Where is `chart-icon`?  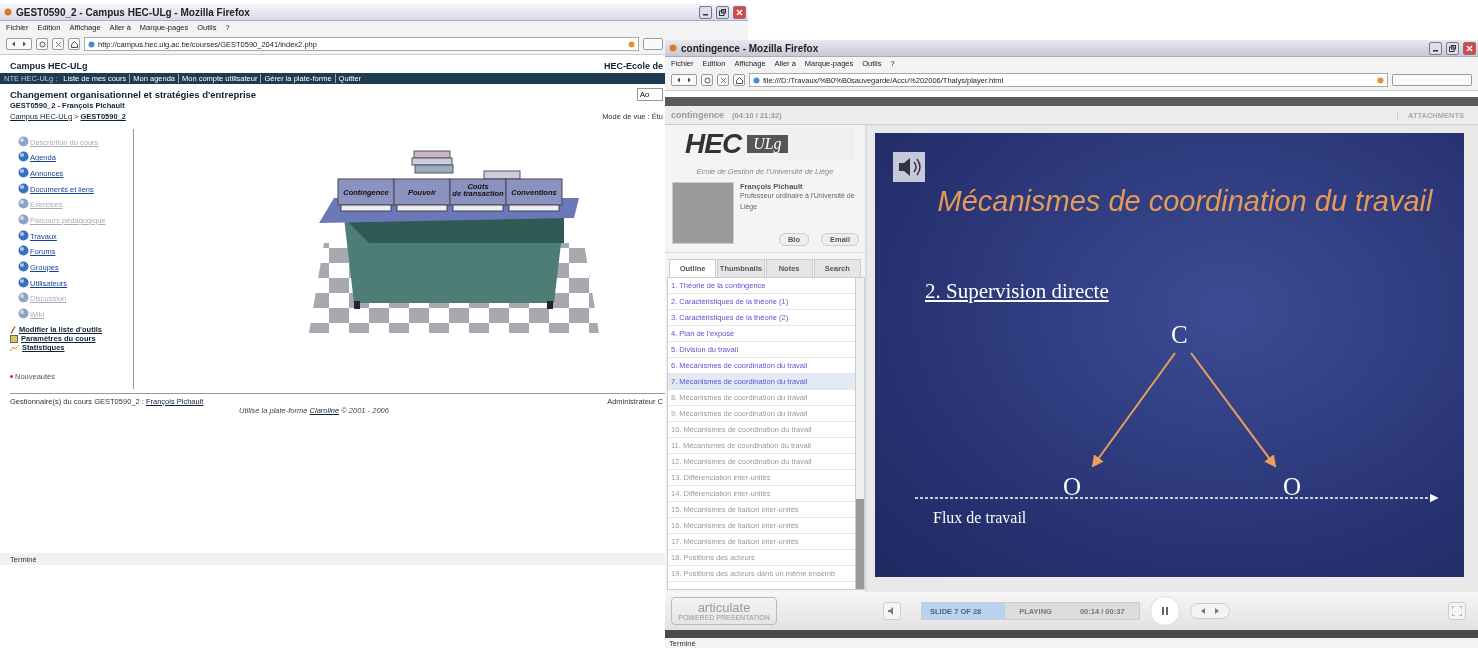 chart-icon is located at coordinates (14, 347).